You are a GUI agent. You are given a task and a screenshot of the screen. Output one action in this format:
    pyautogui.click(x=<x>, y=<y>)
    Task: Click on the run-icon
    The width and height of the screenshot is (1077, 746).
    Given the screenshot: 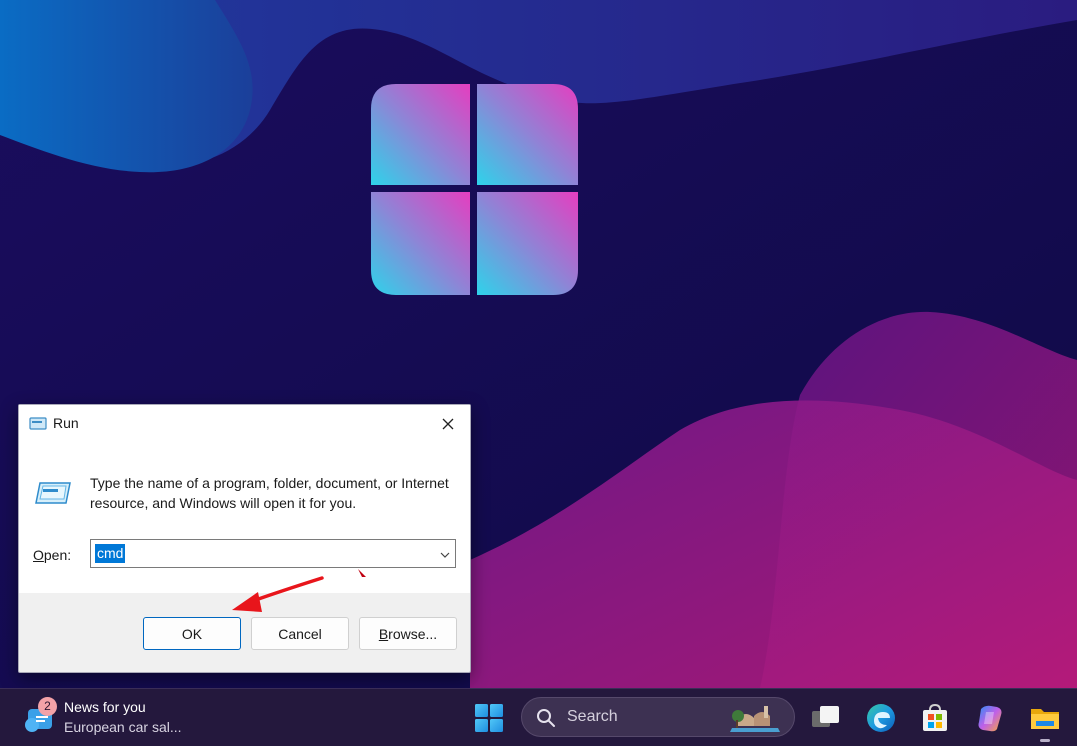 What is the action you would take?
    pyautogui.click(x=38, y=426)
    